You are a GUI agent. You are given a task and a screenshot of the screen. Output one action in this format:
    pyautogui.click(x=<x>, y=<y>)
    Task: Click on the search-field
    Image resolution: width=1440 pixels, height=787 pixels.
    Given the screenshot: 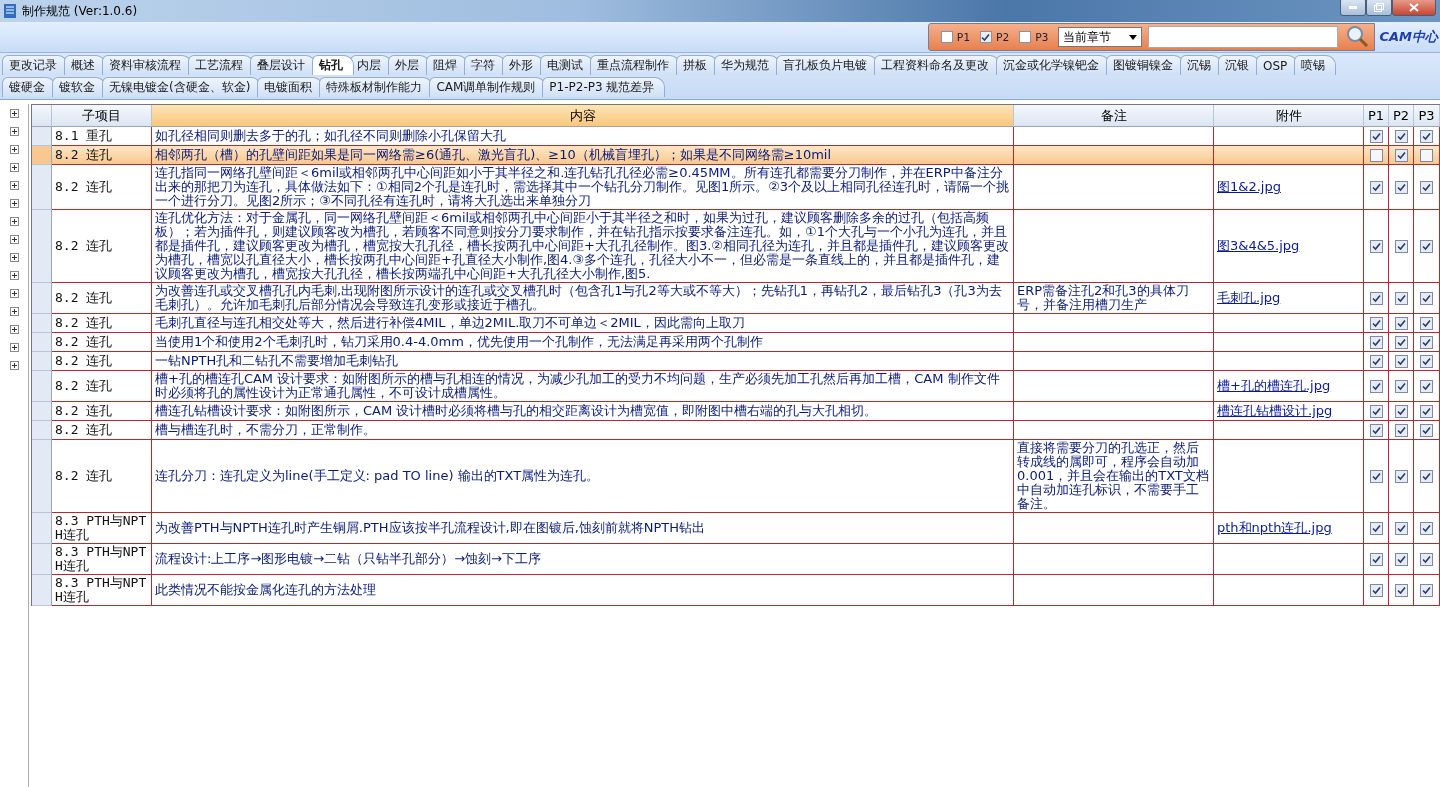 What is the action you would take?
    pyautogui.click(x=1243, y=37)
    